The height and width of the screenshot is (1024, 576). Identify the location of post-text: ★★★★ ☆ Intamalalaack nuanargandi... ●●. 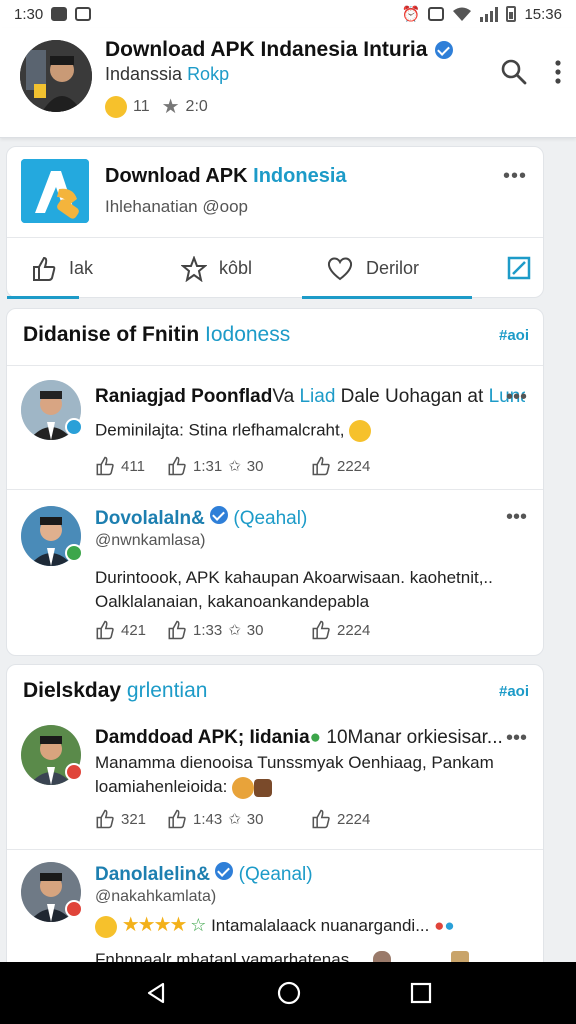
(315, 925).